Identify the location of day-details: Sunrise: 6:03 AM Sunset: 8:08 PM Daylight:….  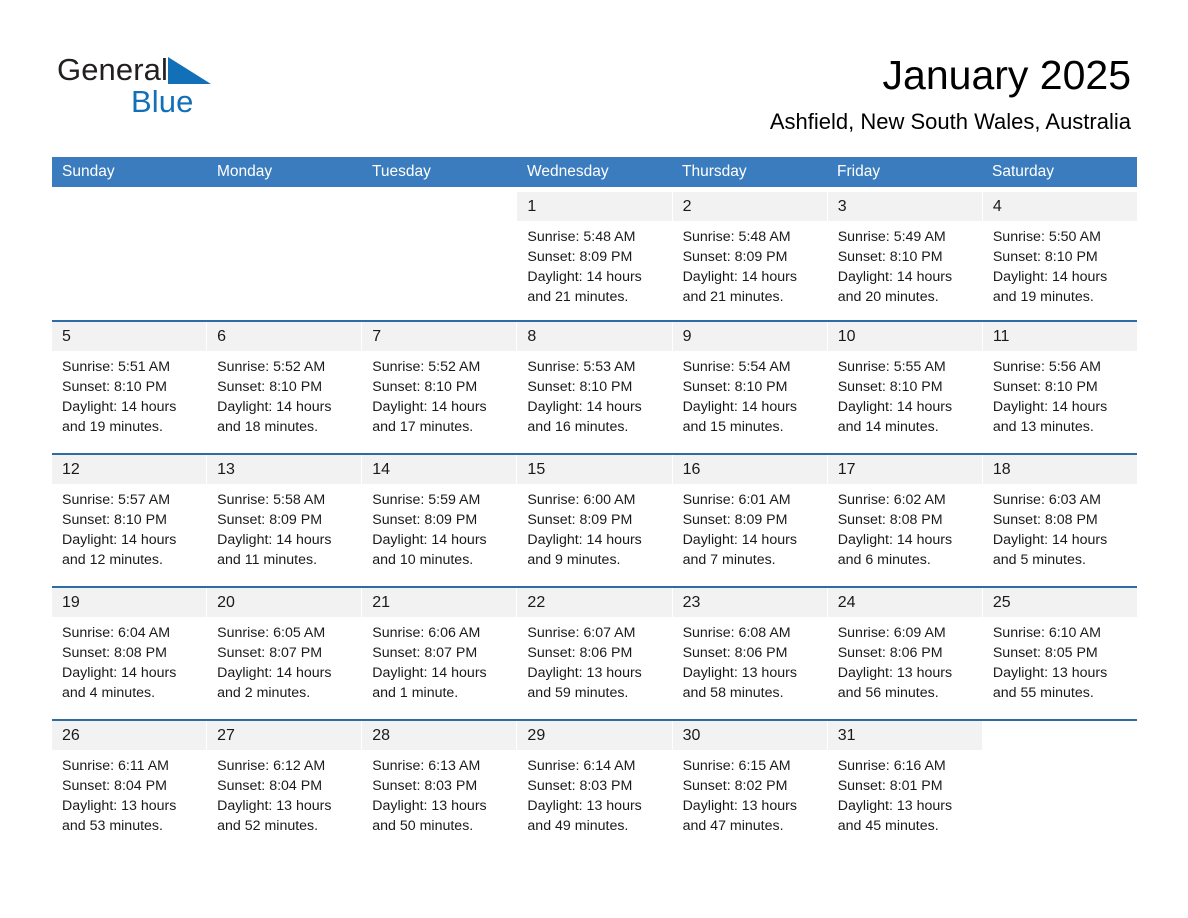
(1060, 527).